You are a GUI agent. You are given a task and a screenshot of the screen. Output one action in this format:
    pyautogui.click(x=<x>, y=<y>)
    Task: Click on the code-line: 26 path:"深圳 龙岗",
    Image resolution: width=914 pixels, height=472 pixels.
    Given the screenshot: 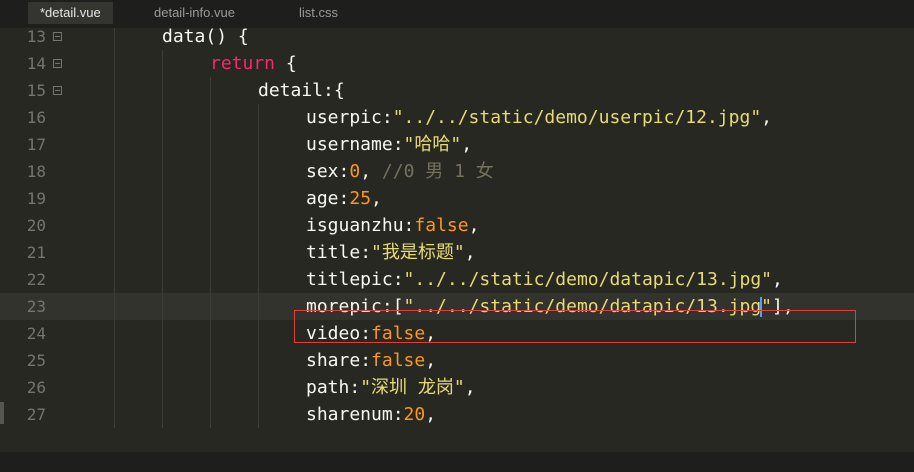 What is the action you would take?
    pyautogui.click(x=457, y=387)
    